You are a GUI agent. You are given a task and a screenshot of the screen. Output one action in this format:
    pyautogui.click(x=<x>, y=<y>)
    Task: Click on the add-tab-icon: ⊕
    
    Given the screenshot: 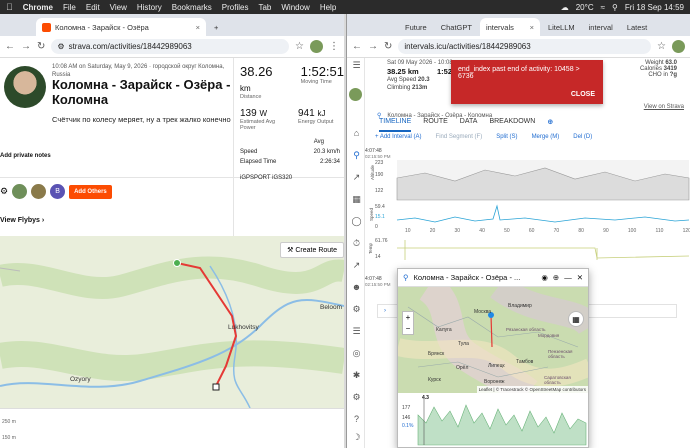 What is the action you would take?
    pyautogui.click(x=550, y=125)
    